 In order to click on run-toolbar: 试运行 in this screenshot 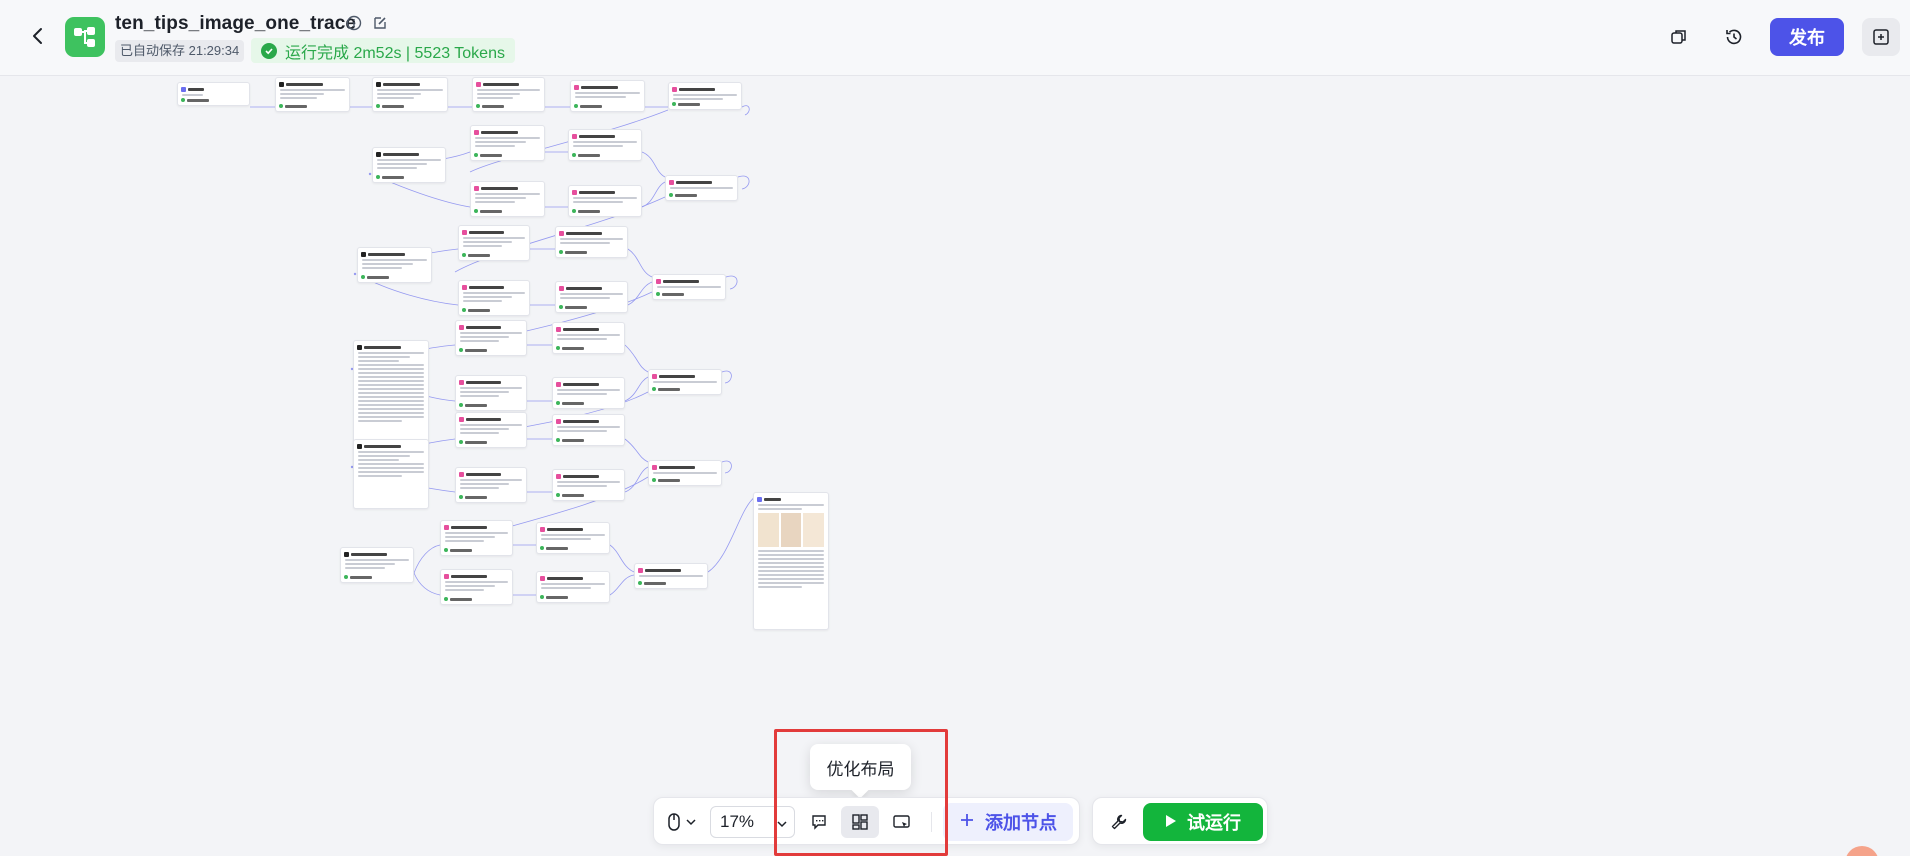, I will do `click(1180, 821)`.